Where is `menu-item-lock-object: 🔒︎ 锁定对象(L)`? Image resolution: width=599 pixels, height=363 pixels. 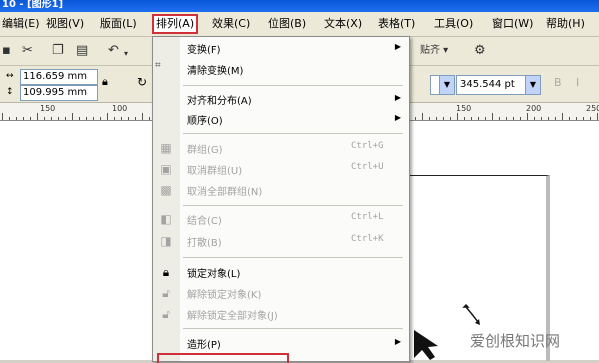
menu-item-lock-object: 🔒︎ 锁定对象(L) is located at coordinates (281, 272).